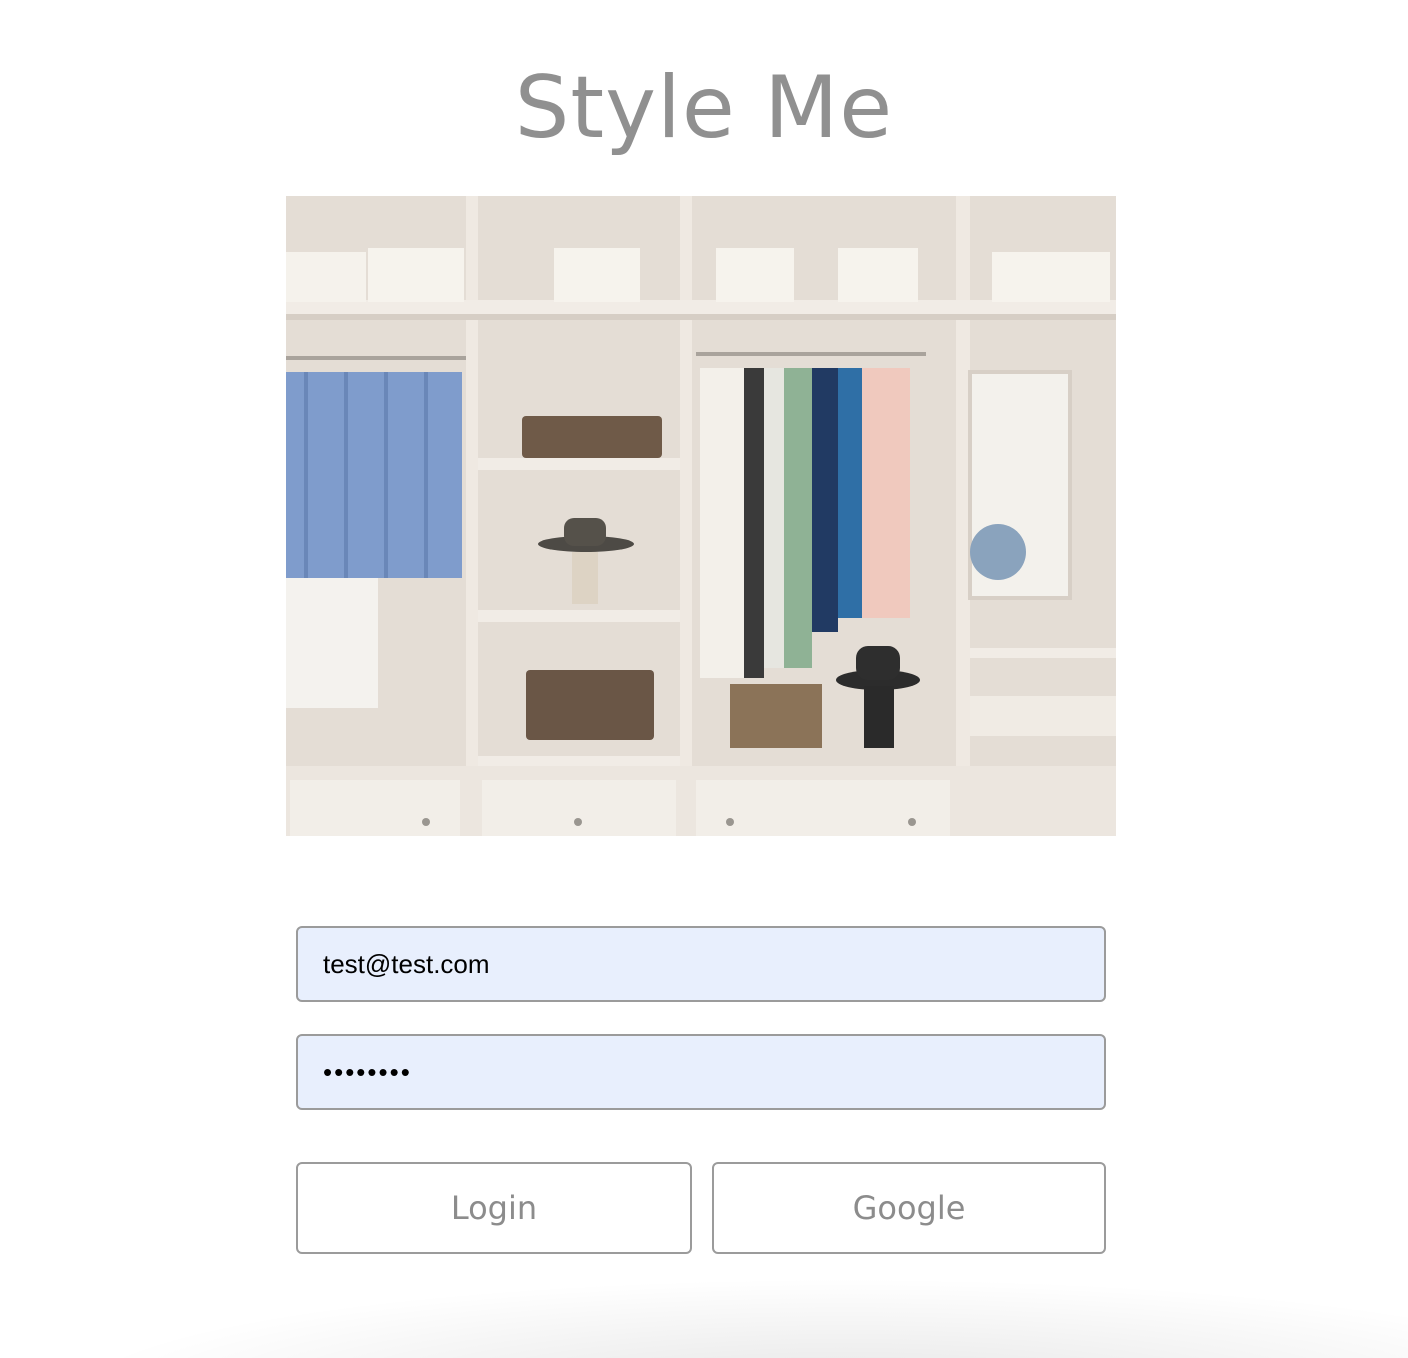 The width and height of the screenshot is (1408, 1358). What do you see at coordinates (704, 108) in the screenshot?
I see `app-title: Style Me` at bounding box center [704, 108].